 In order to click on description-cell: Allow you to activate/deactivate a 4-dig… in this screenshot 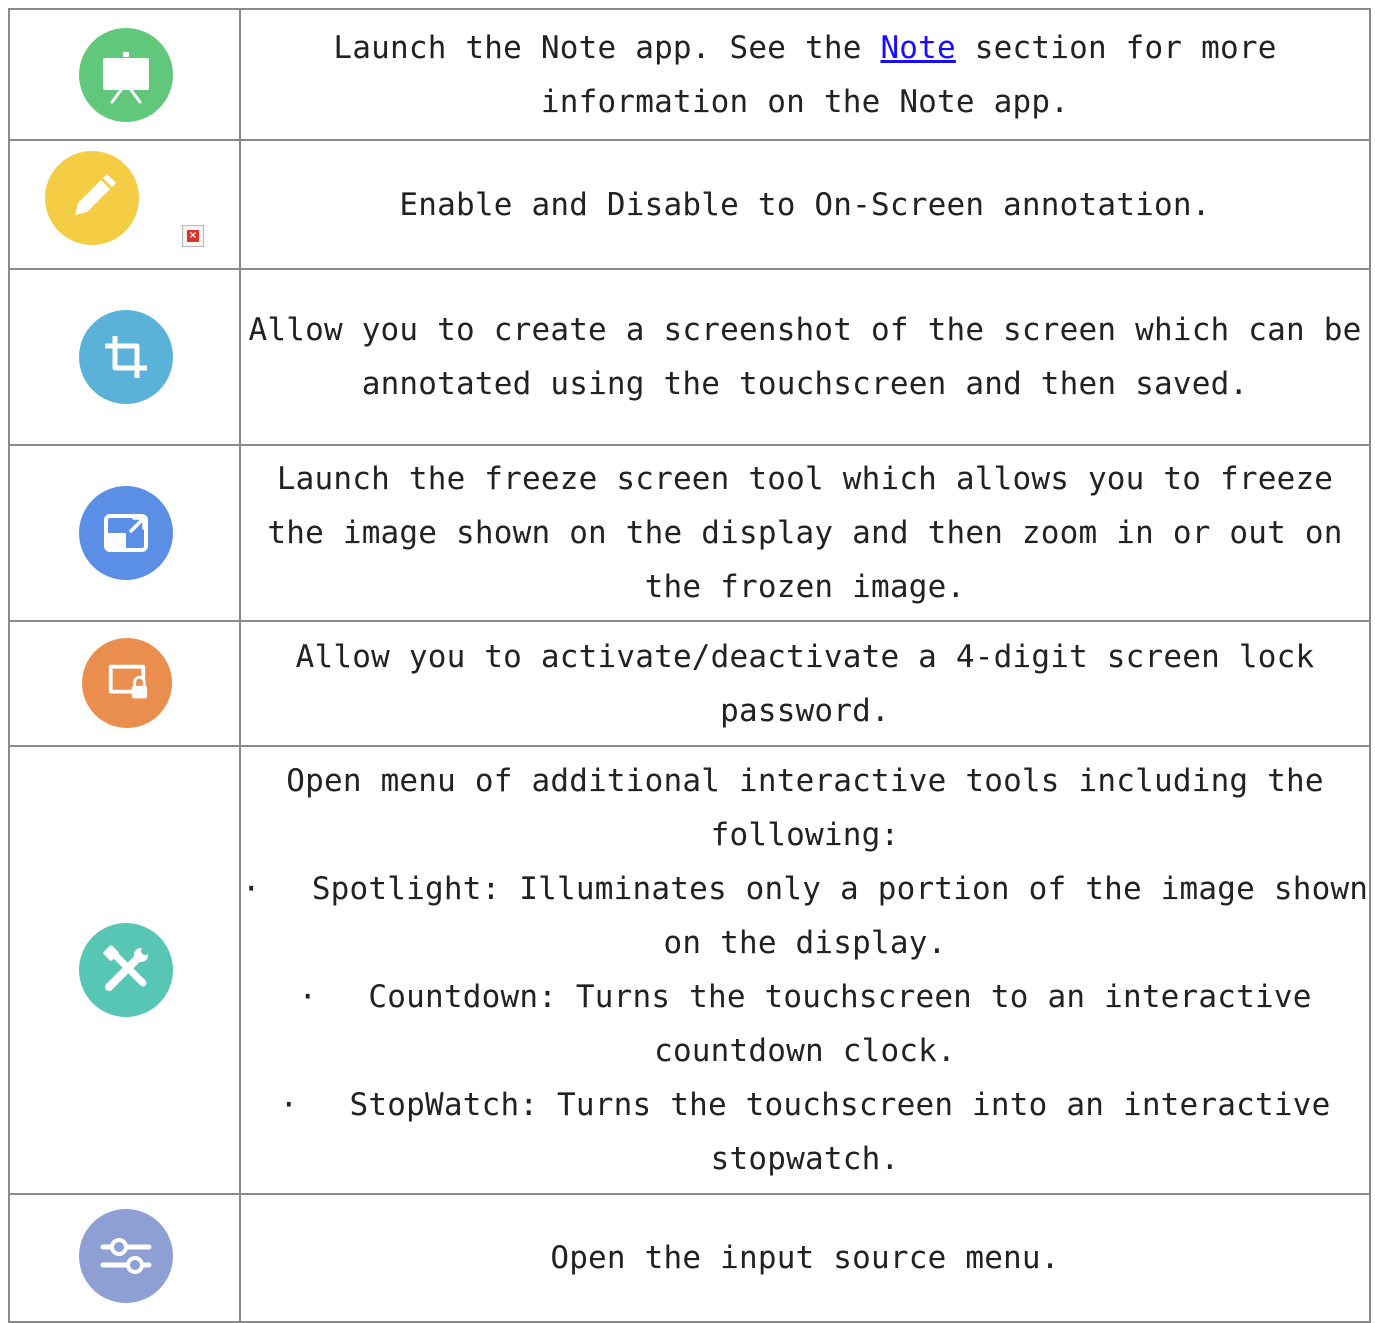, I will do `click(805, 683)`.